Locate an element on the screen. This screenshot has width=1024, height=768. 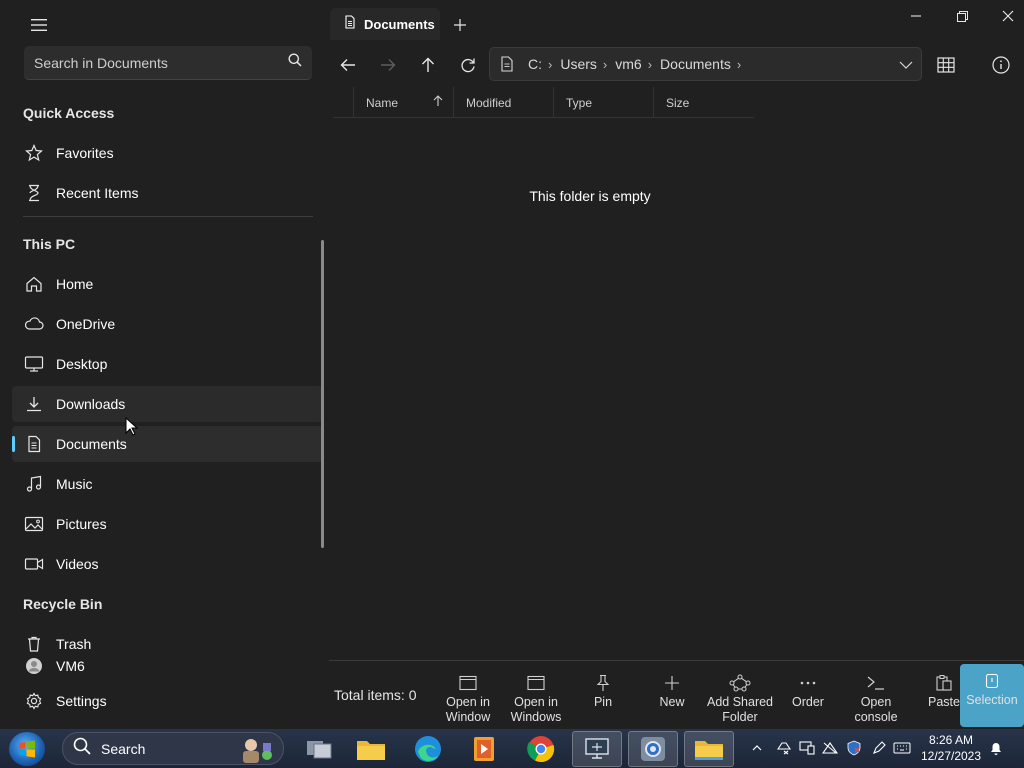
order-button: Order is located at coordinates (808, 700).